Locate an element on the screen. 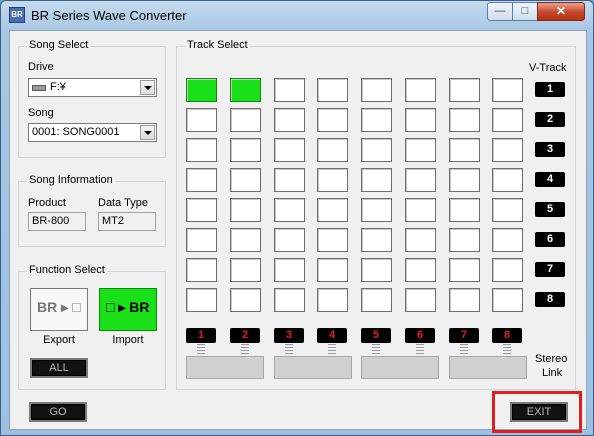  song-dropdown-arrow-icon is located at coordinates (147, 132).